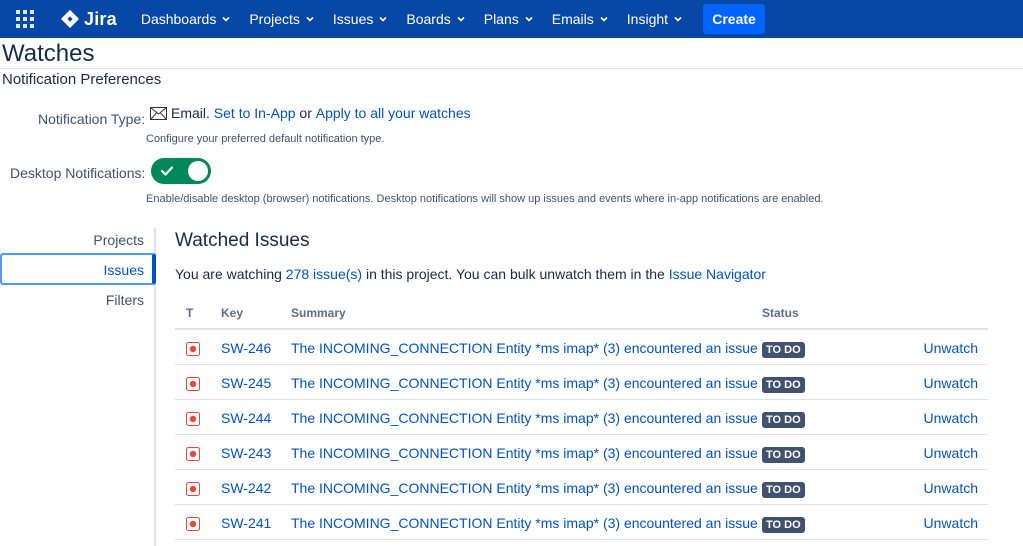 The height and width of the screenshot is (546, 1023). Describe the element at coordinates (353, 19) in the screenshot. I see `nav-label: Issues` at that location.